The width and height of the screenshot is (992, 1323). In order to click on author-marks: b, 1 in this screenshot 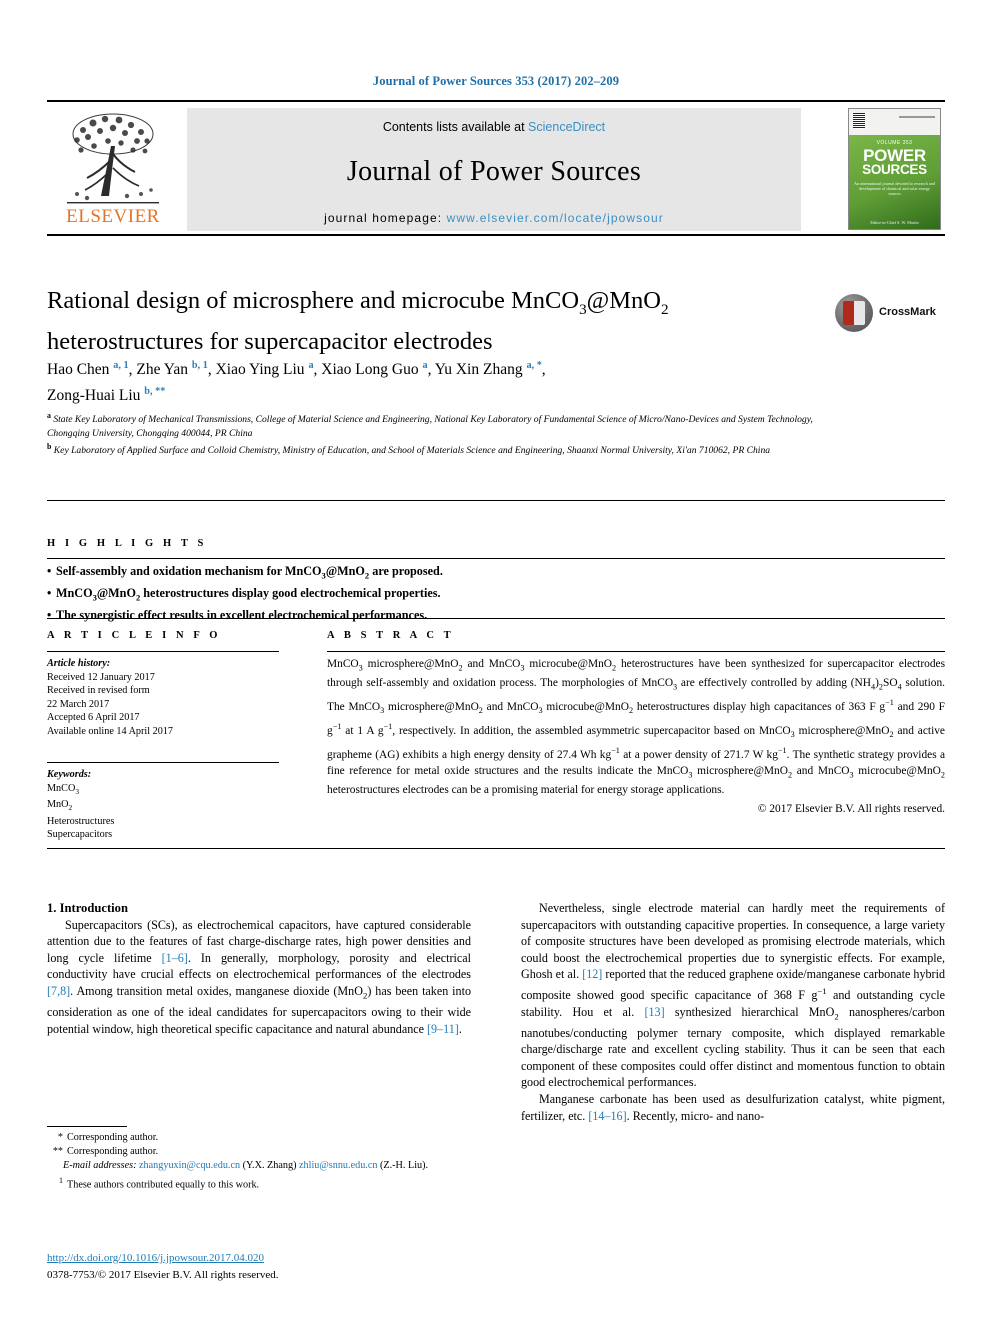, I will do `click(200, 365)`.